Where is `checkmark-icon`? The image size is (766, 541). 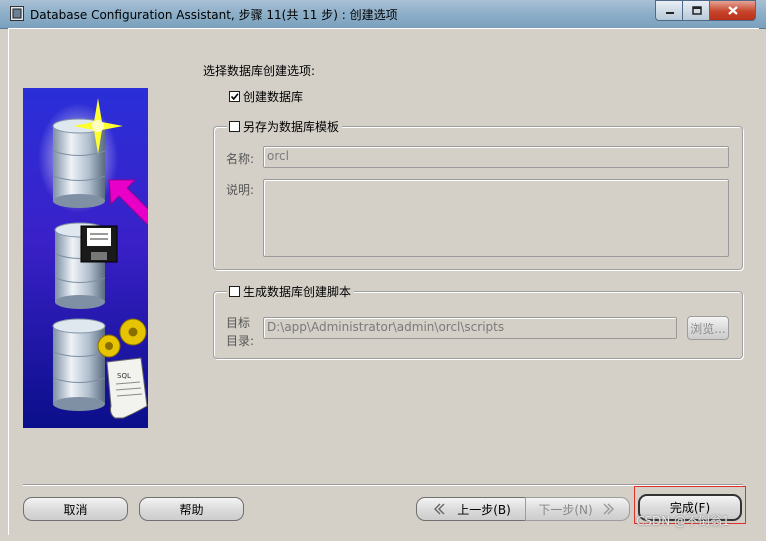
checkmark-icon is located at coordinates (234, 97).